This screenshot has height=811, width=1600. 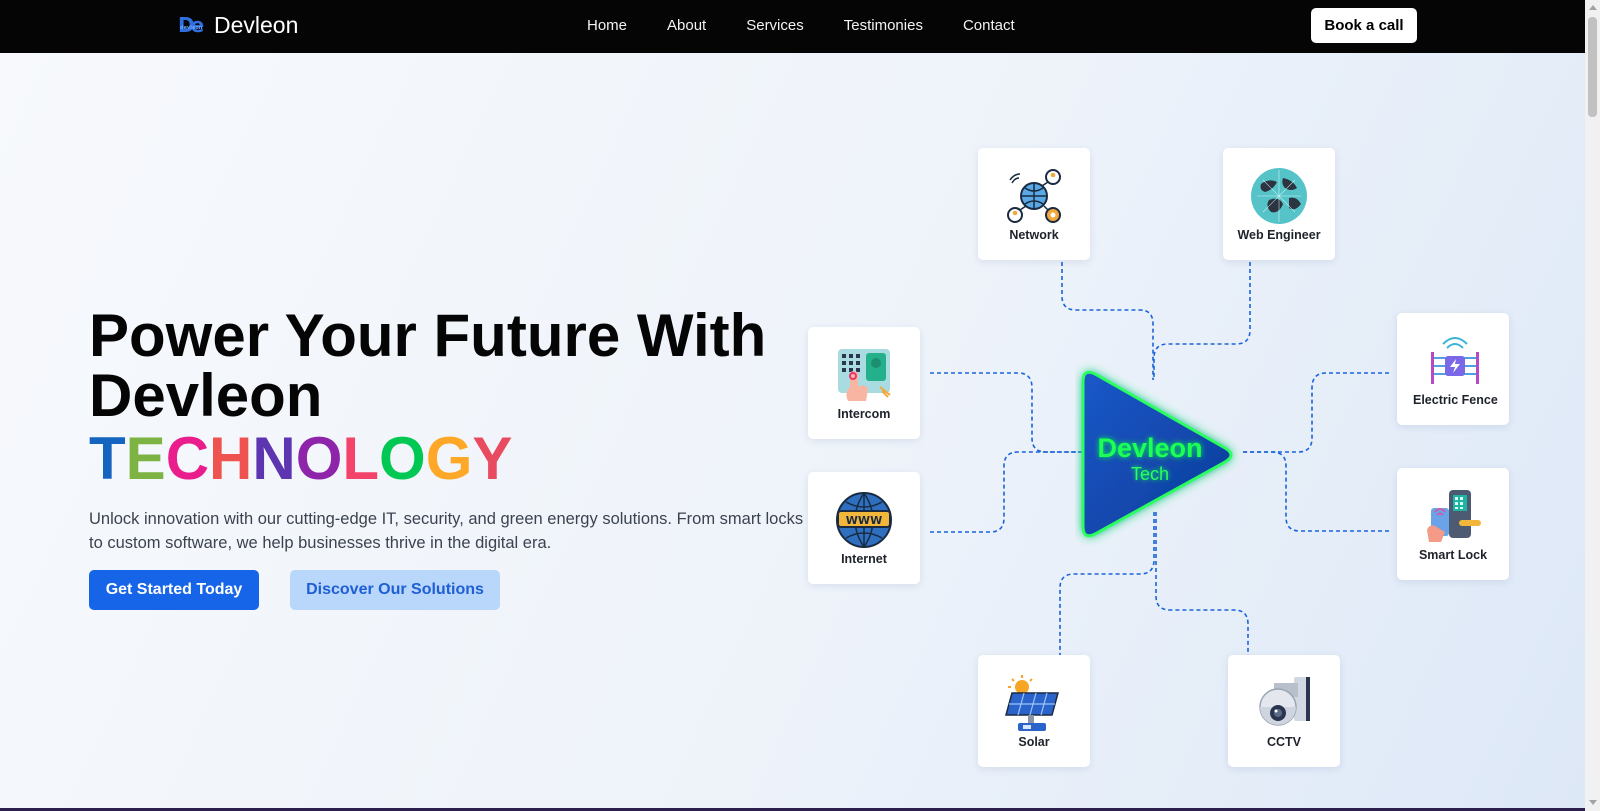 I want to click on service-label-internet: Internet, so click(x=864, y=559).